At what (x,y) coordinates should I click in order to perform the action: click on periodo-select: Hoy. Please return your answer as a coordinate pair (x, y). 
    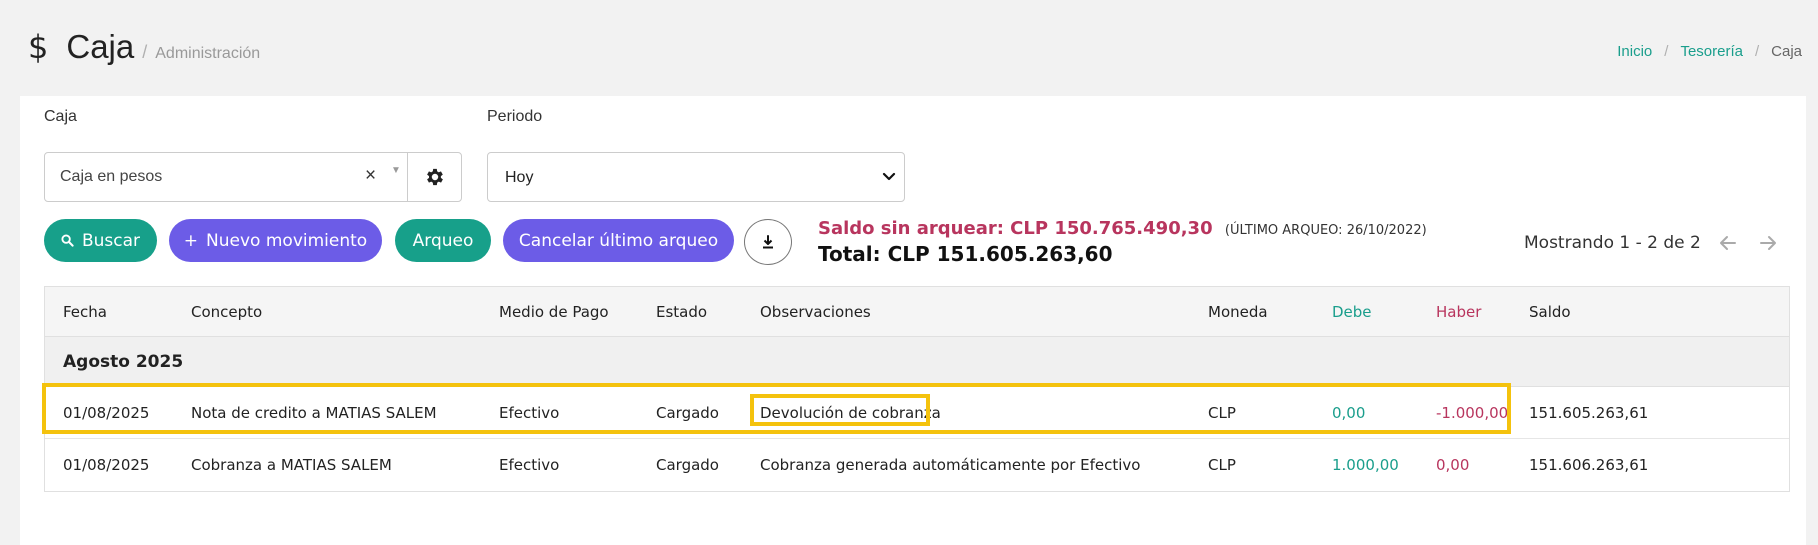
    Looking at the image, I should click on (696, 177).